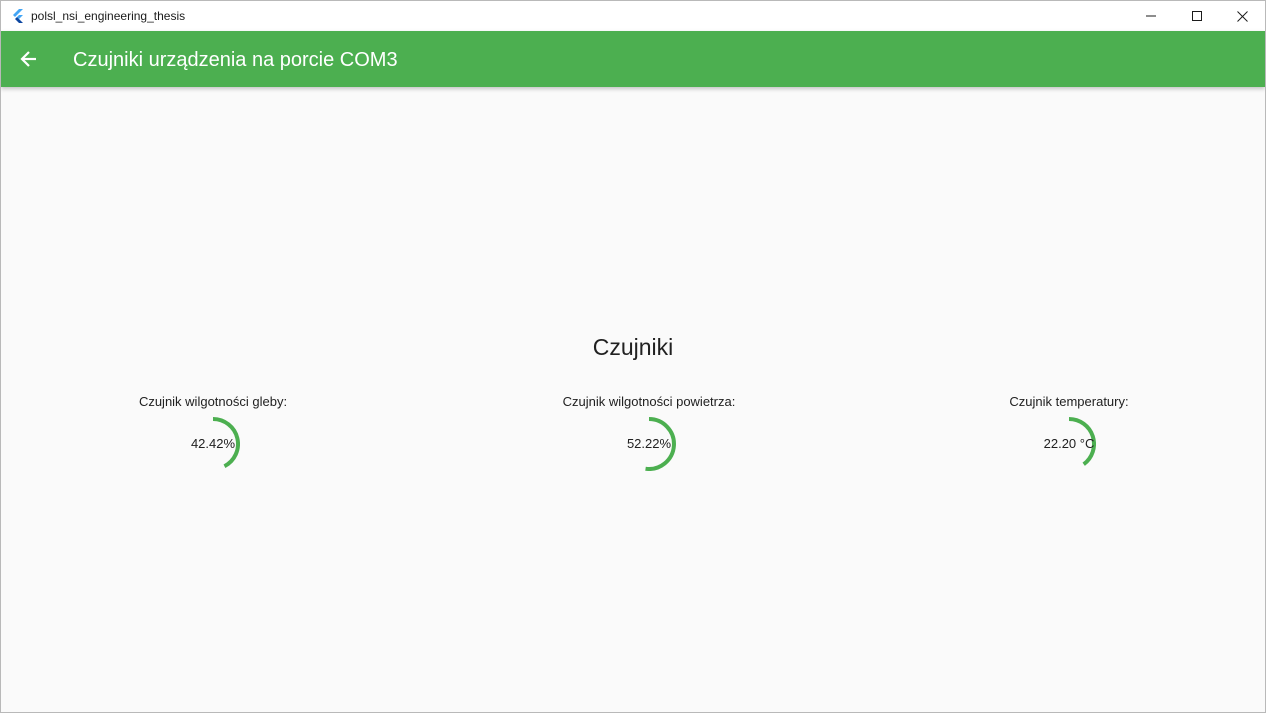 This screenshot has width=1266, height=713. I want to click on sensor-value: 22.20 °C, so click(1069, 443).